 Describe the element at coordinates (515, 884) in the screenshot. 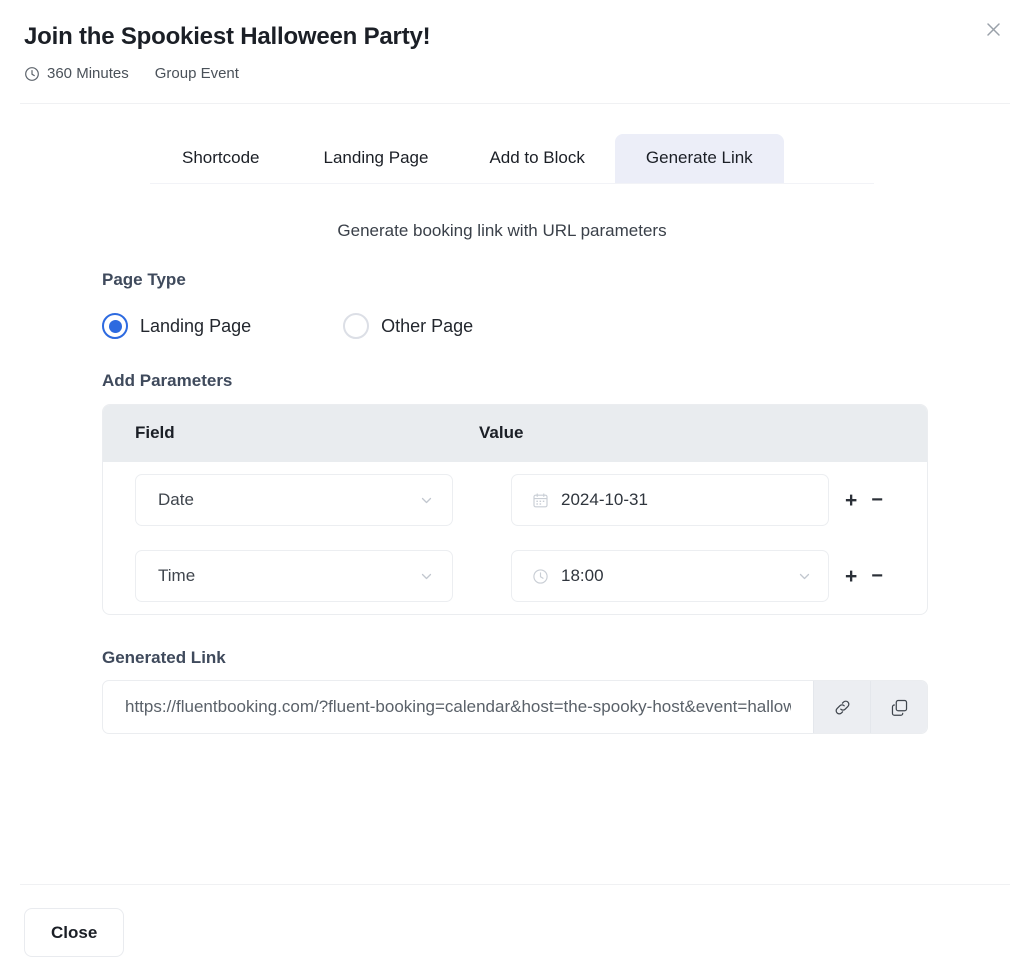

I see `footer-divider` at that location.